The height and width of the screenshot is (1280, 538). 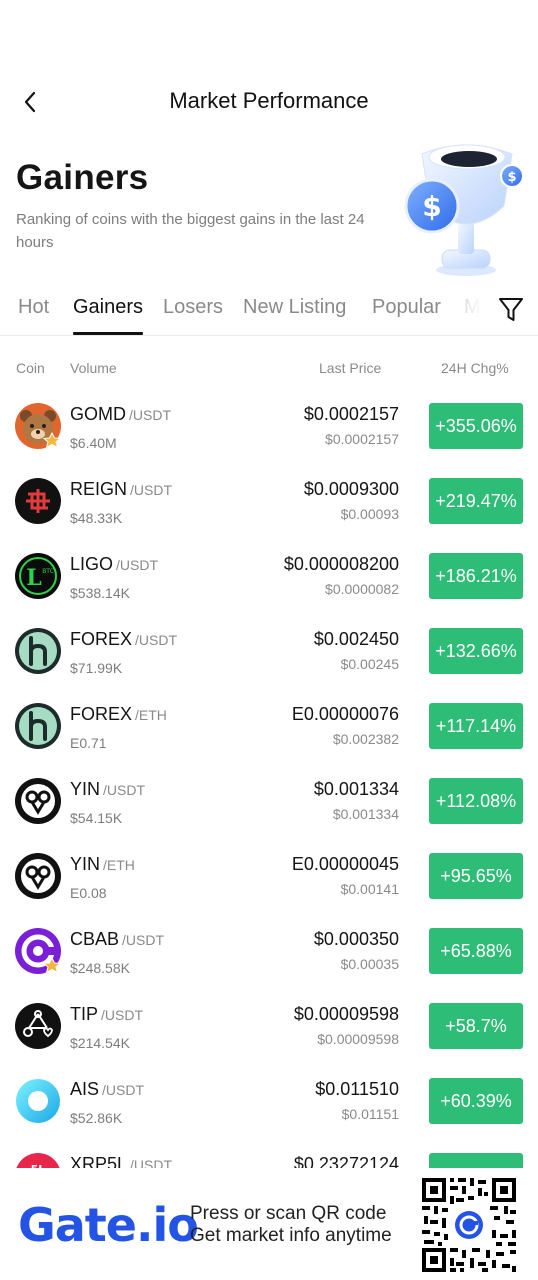 What do you see at coordinates (48, 571) in the screenshot?
I see `svg-text: BTC` at bounding box center [48, 571].